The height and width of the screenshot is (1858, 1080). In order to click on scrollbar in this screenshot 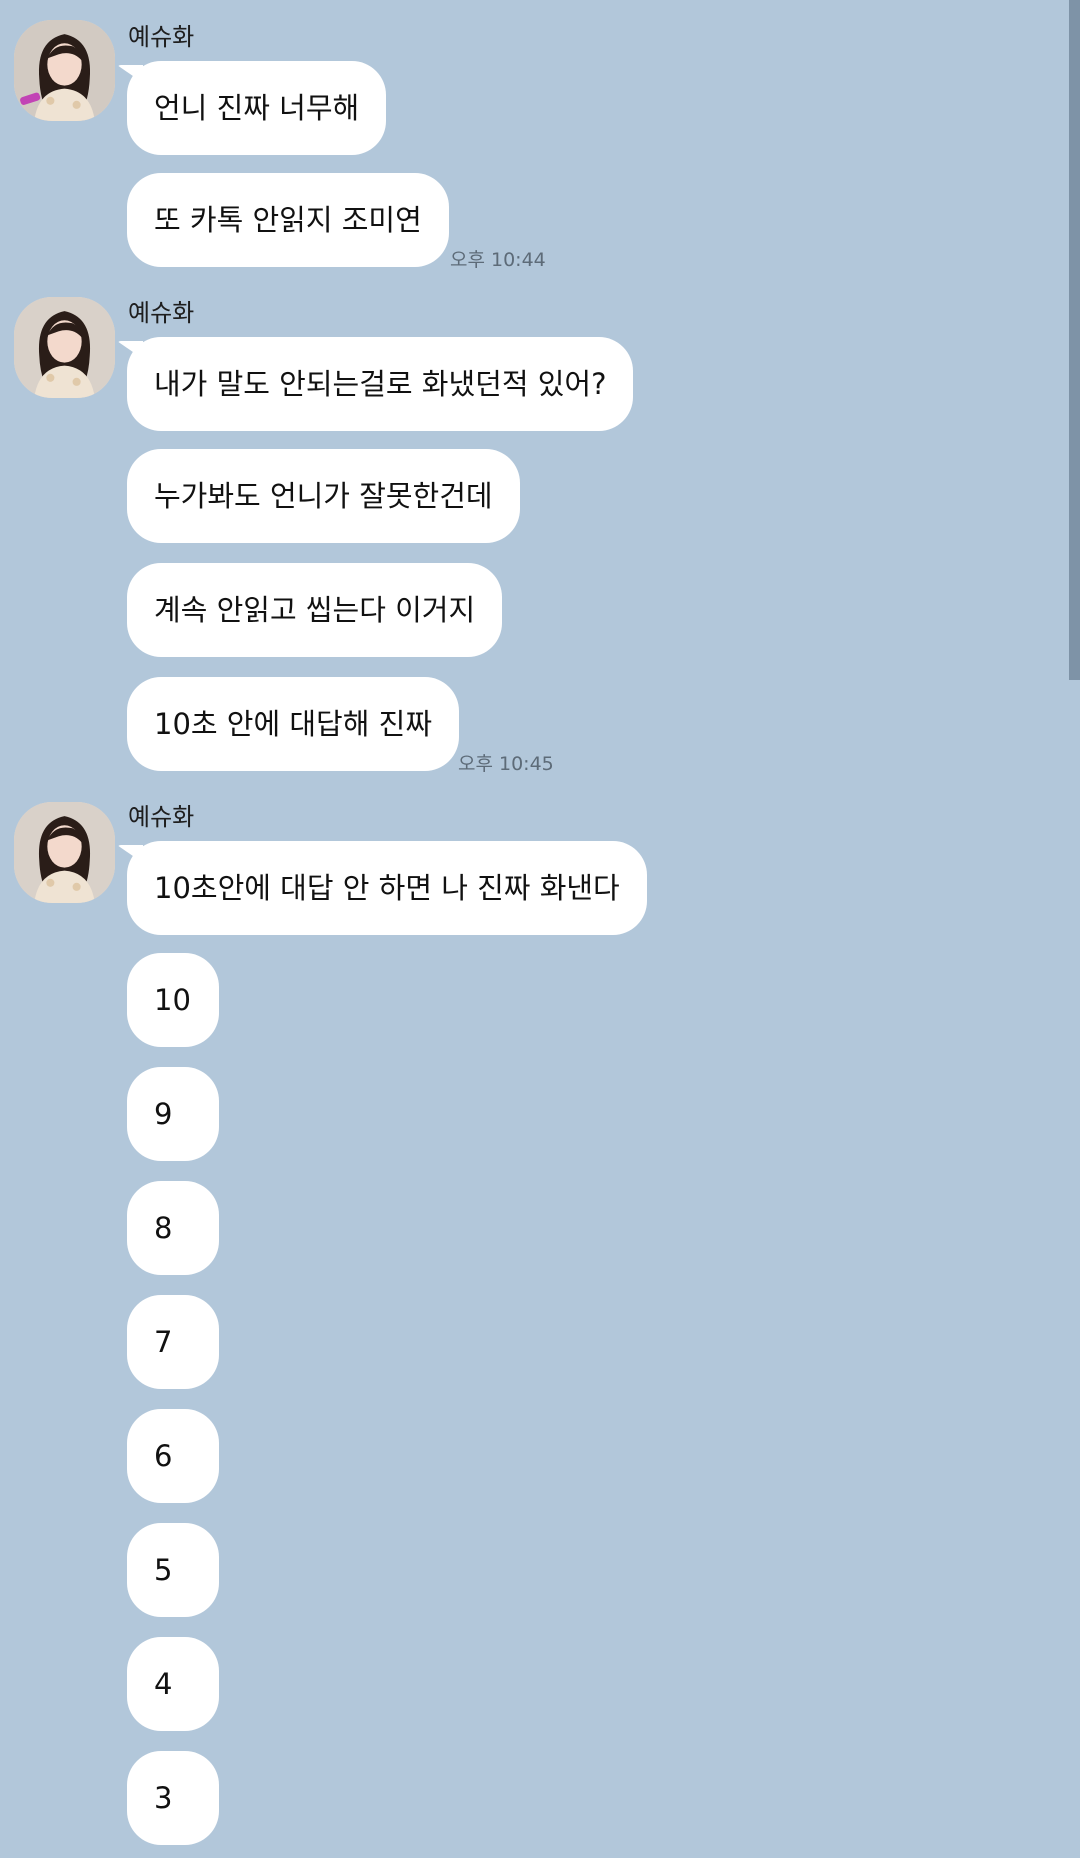, I will do `click(1074, 340)`.